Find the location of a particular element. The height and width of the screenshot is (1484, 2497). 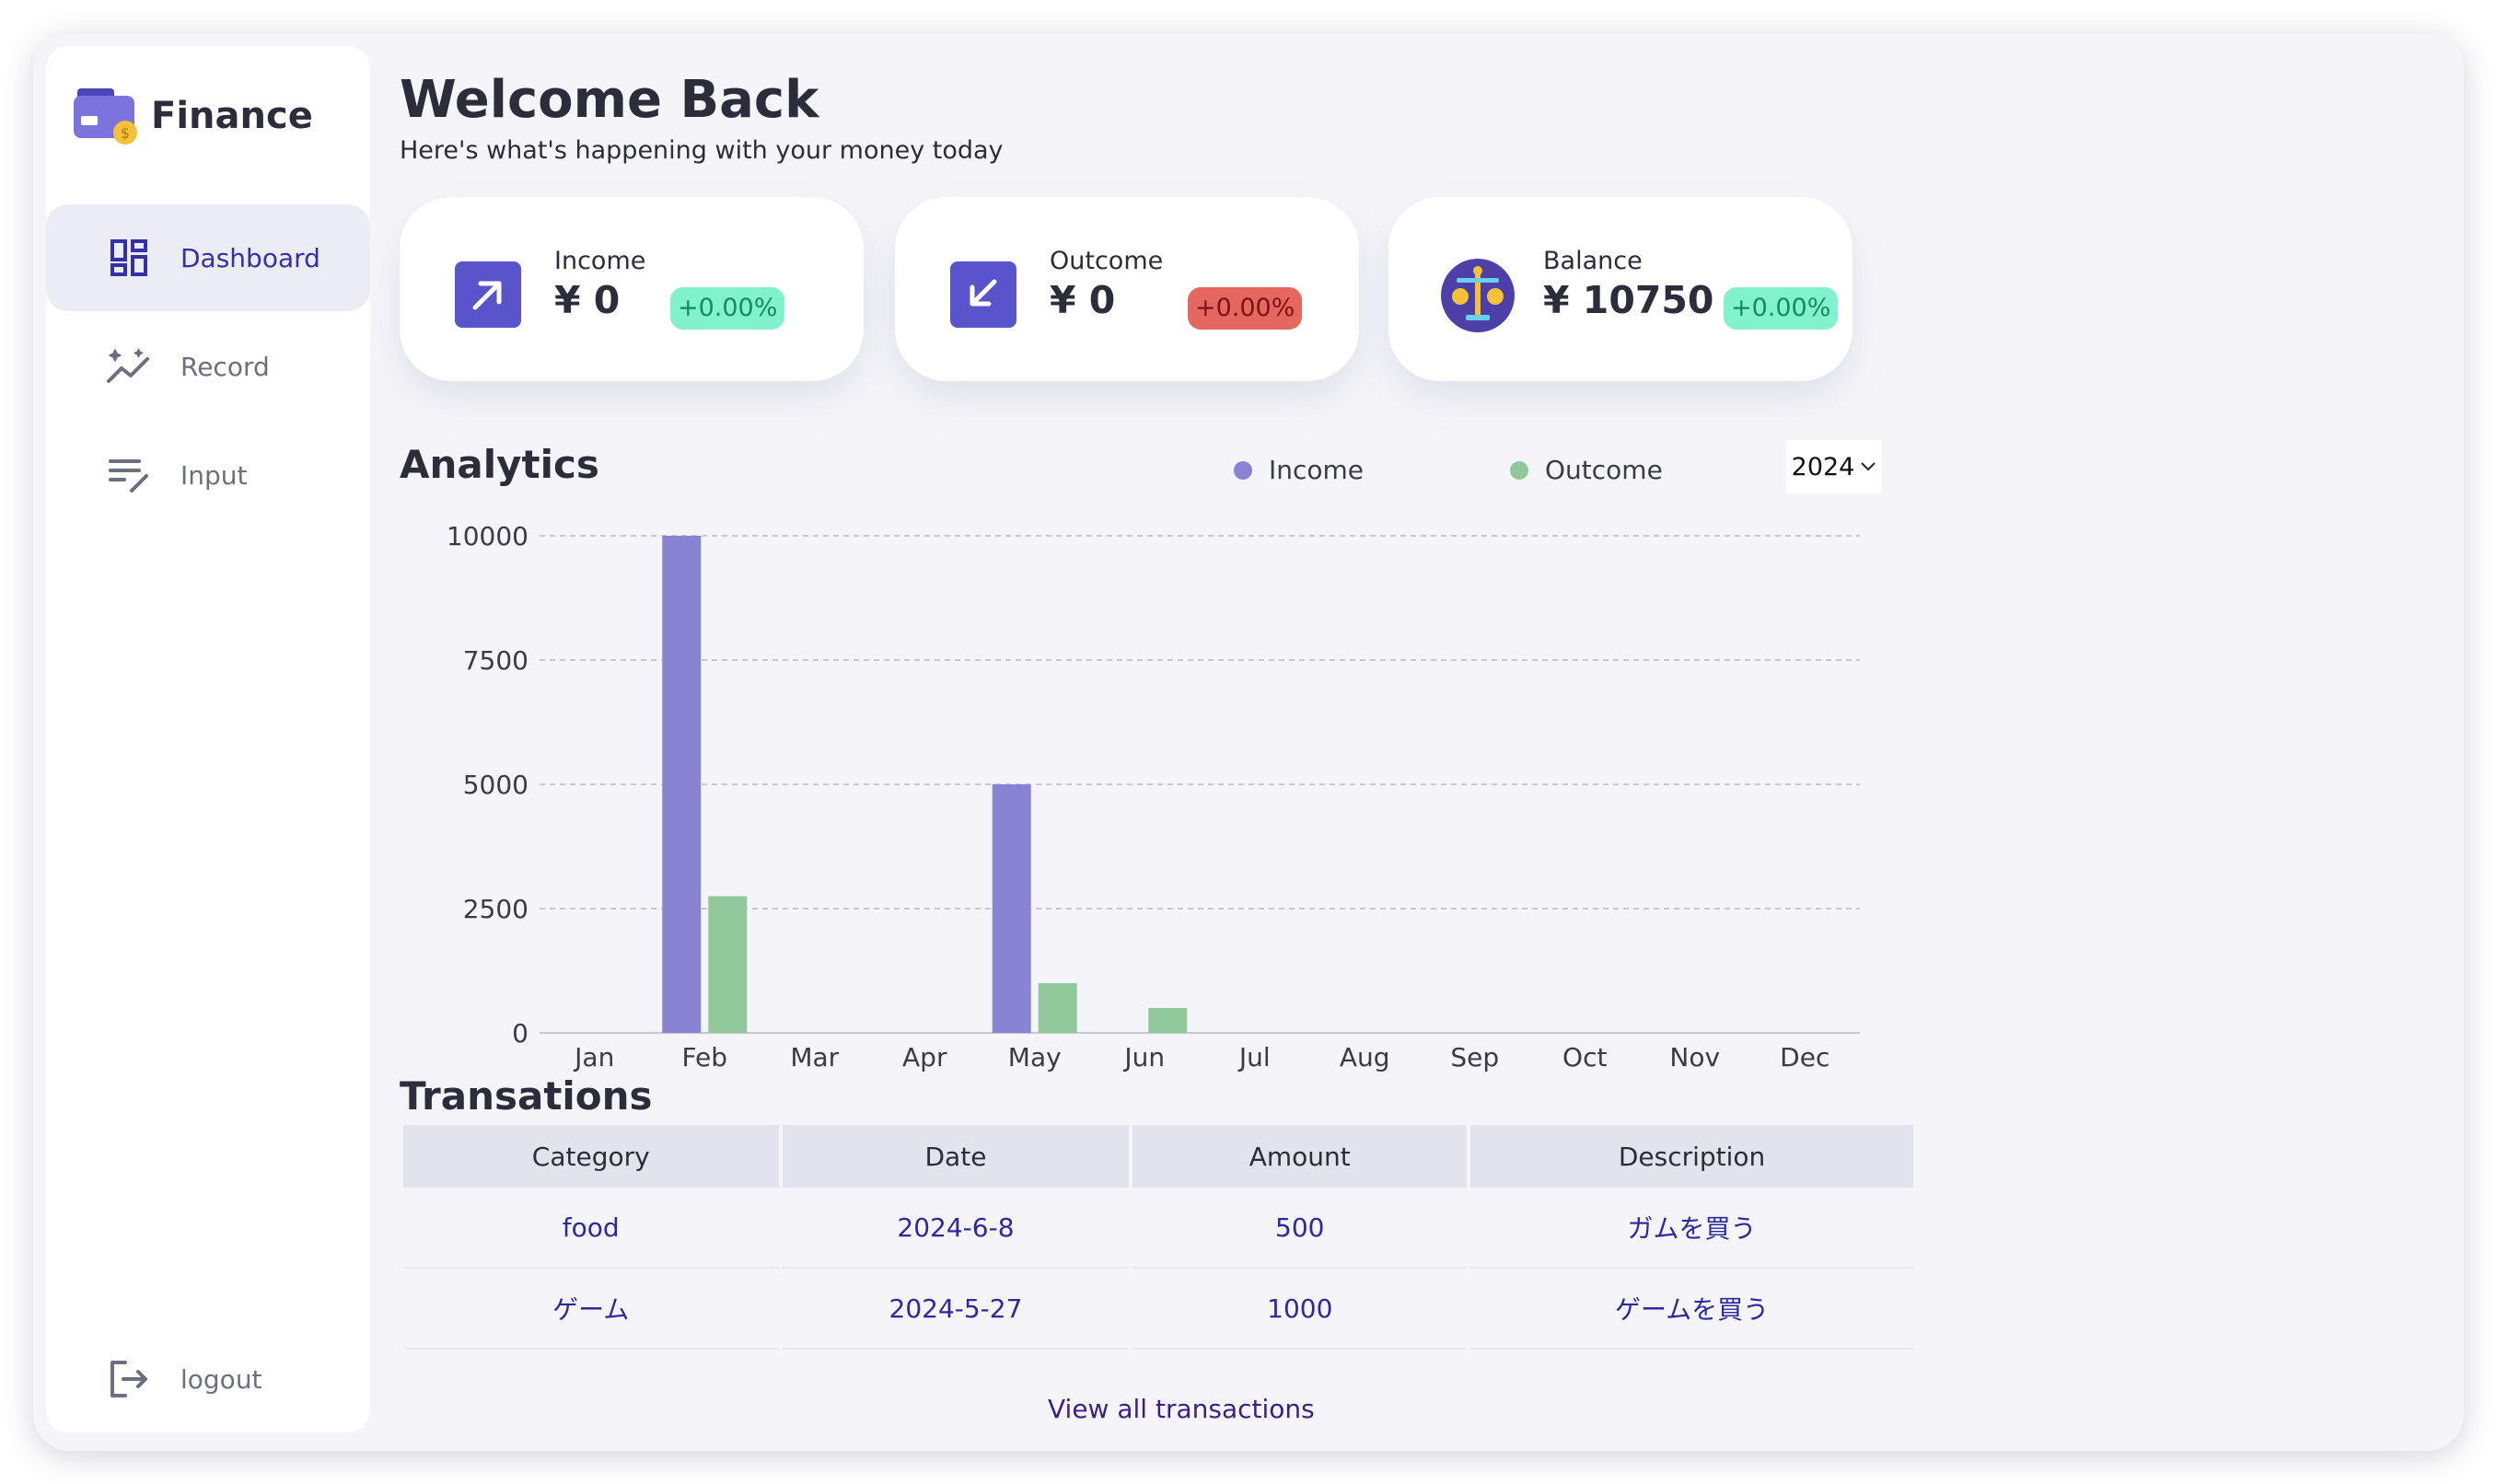

x-tick-label: Feb is located at coordinates (704, 1057).